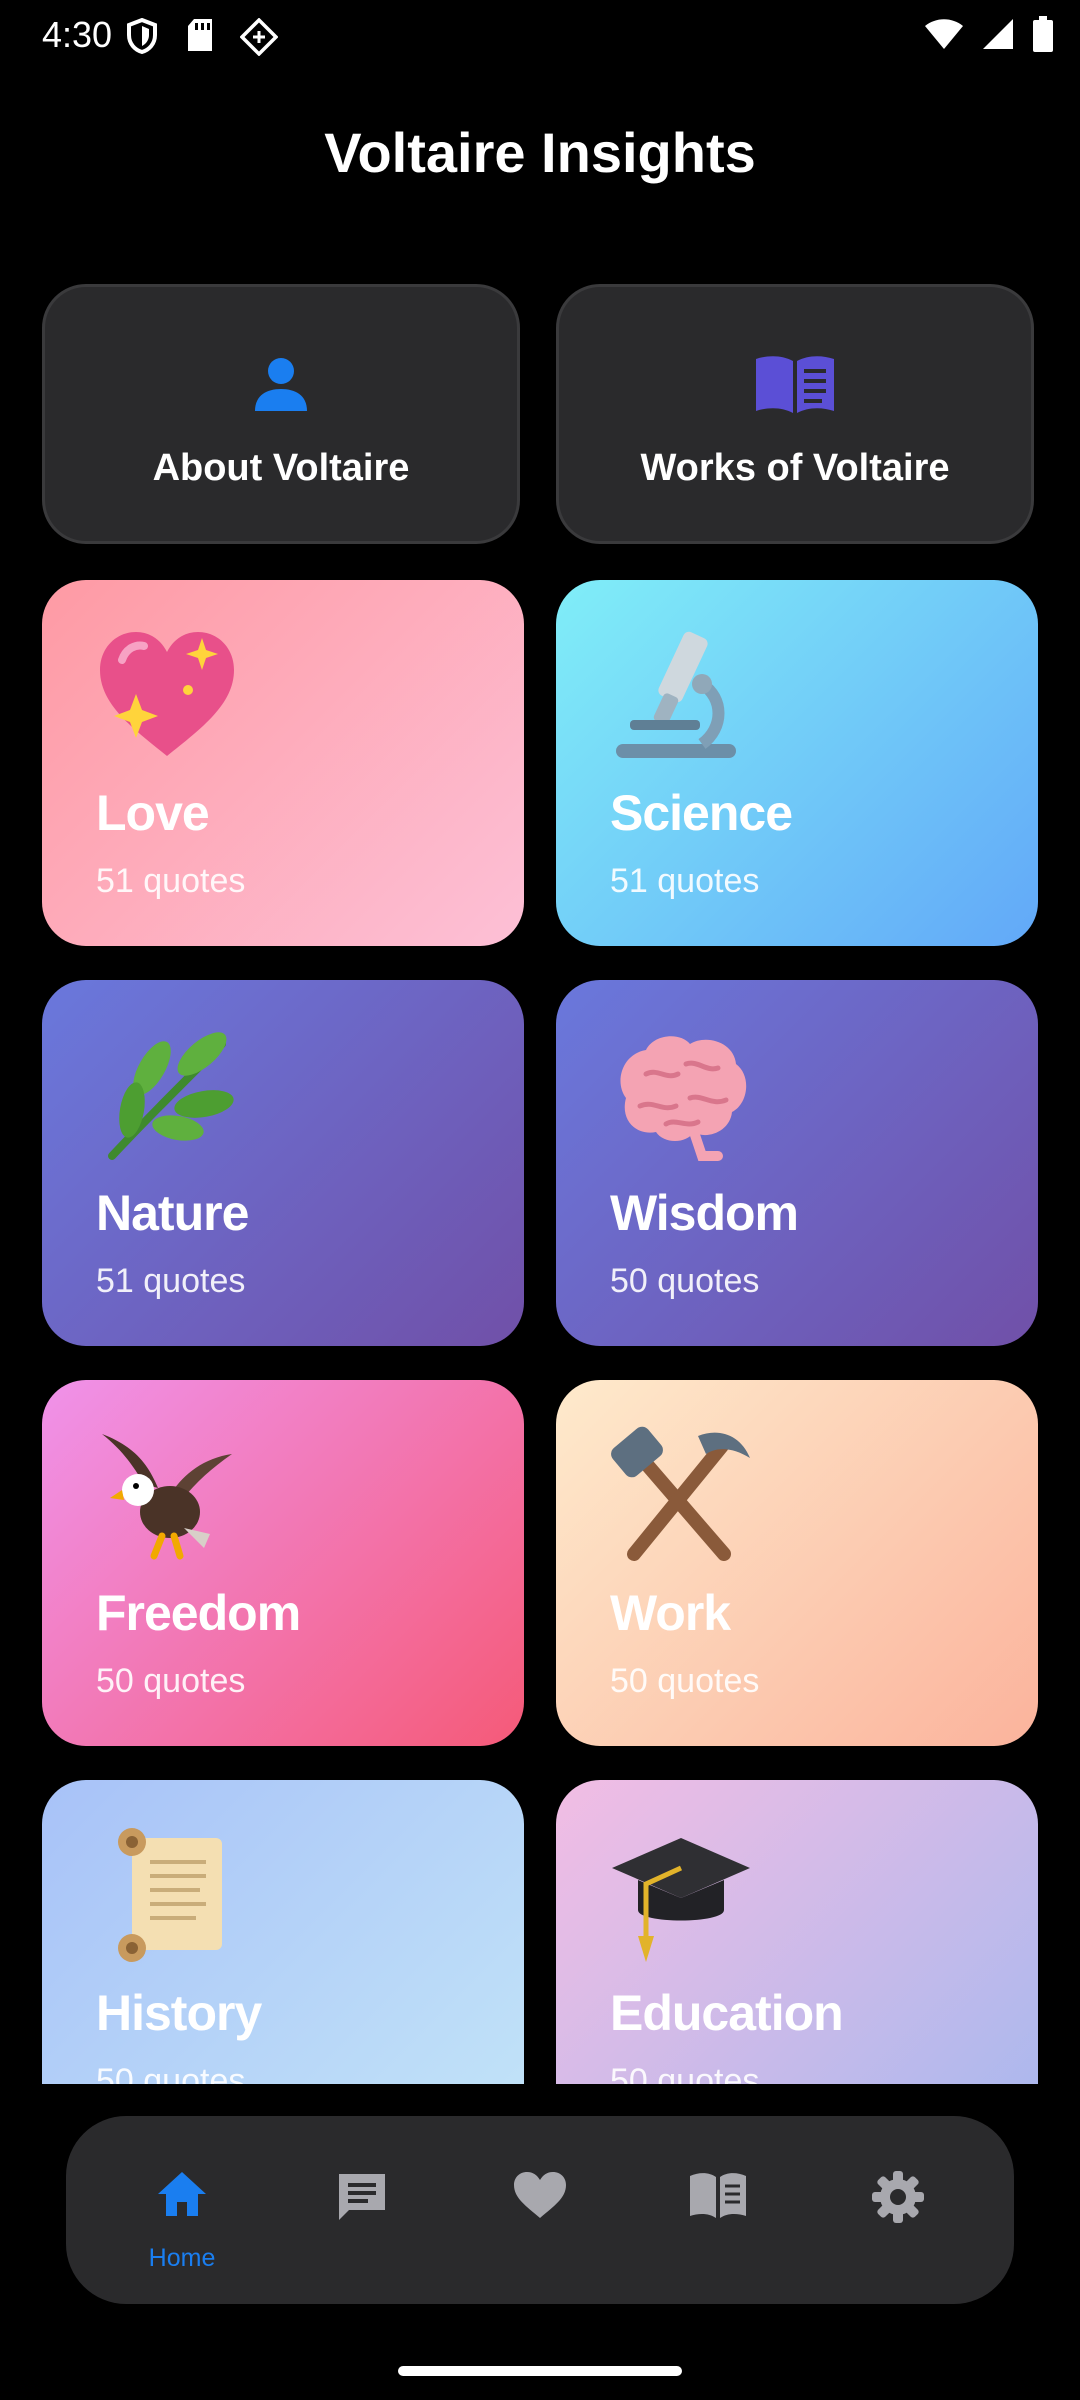 The height and width of the screenshot is (2400, 1080). What do you see at coordinates (167, 694) in the screenshot?
I see `sparkling-heart-icon` at bounding box center [167, 694].